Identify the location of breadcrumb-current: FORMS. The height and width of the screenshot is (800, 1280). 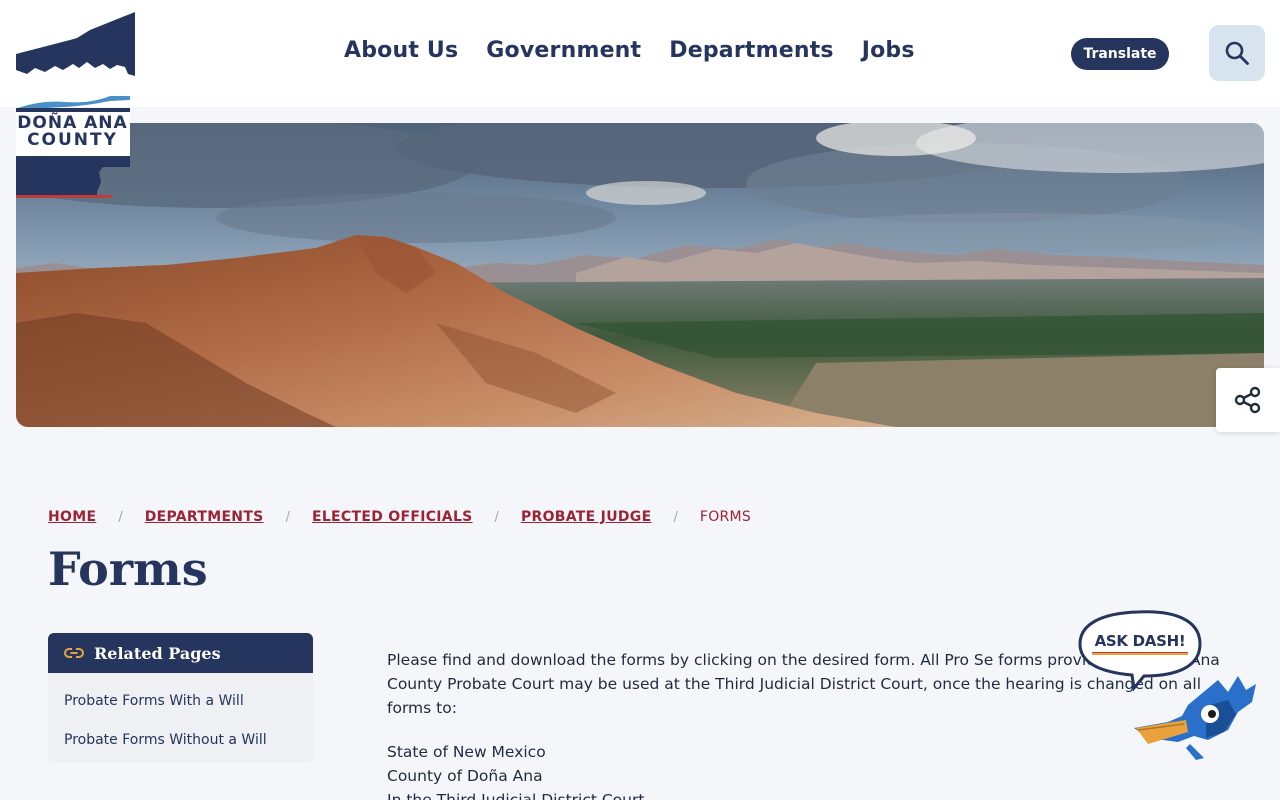
(725, 517).